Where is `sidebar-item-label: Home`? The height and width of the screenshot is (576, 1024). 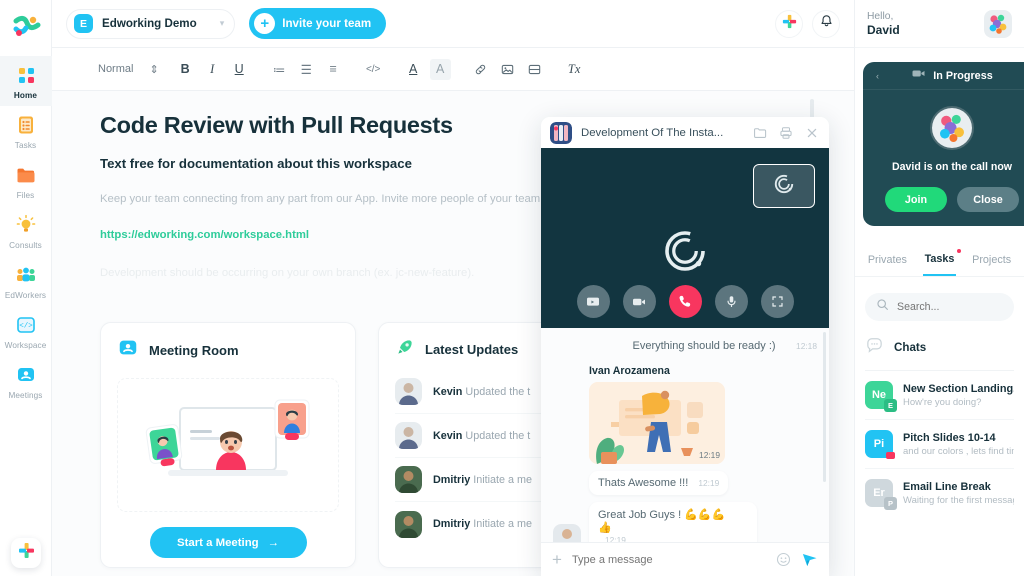 sidebar-item-label: Home is located at coordinates (25, 95).